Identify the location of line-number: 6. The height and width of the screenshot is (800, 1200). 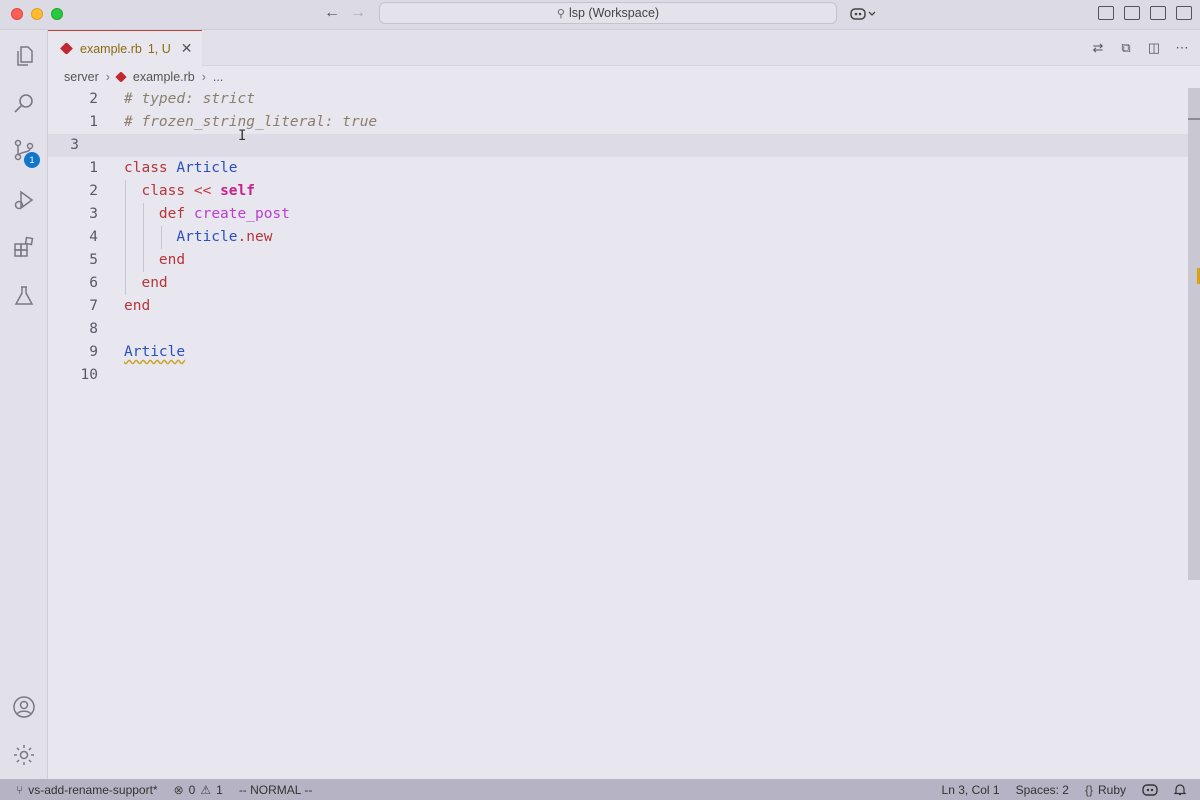
(93, 283).